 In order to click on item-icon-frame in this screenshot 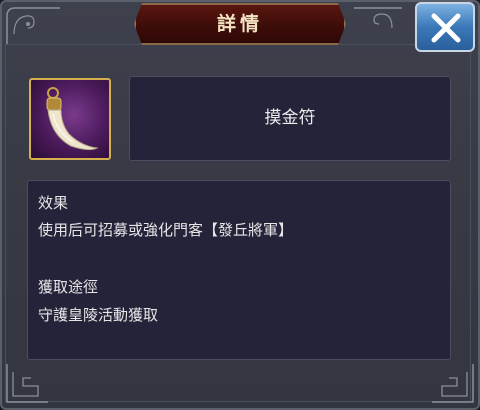, I will do `click(70, 119)`.